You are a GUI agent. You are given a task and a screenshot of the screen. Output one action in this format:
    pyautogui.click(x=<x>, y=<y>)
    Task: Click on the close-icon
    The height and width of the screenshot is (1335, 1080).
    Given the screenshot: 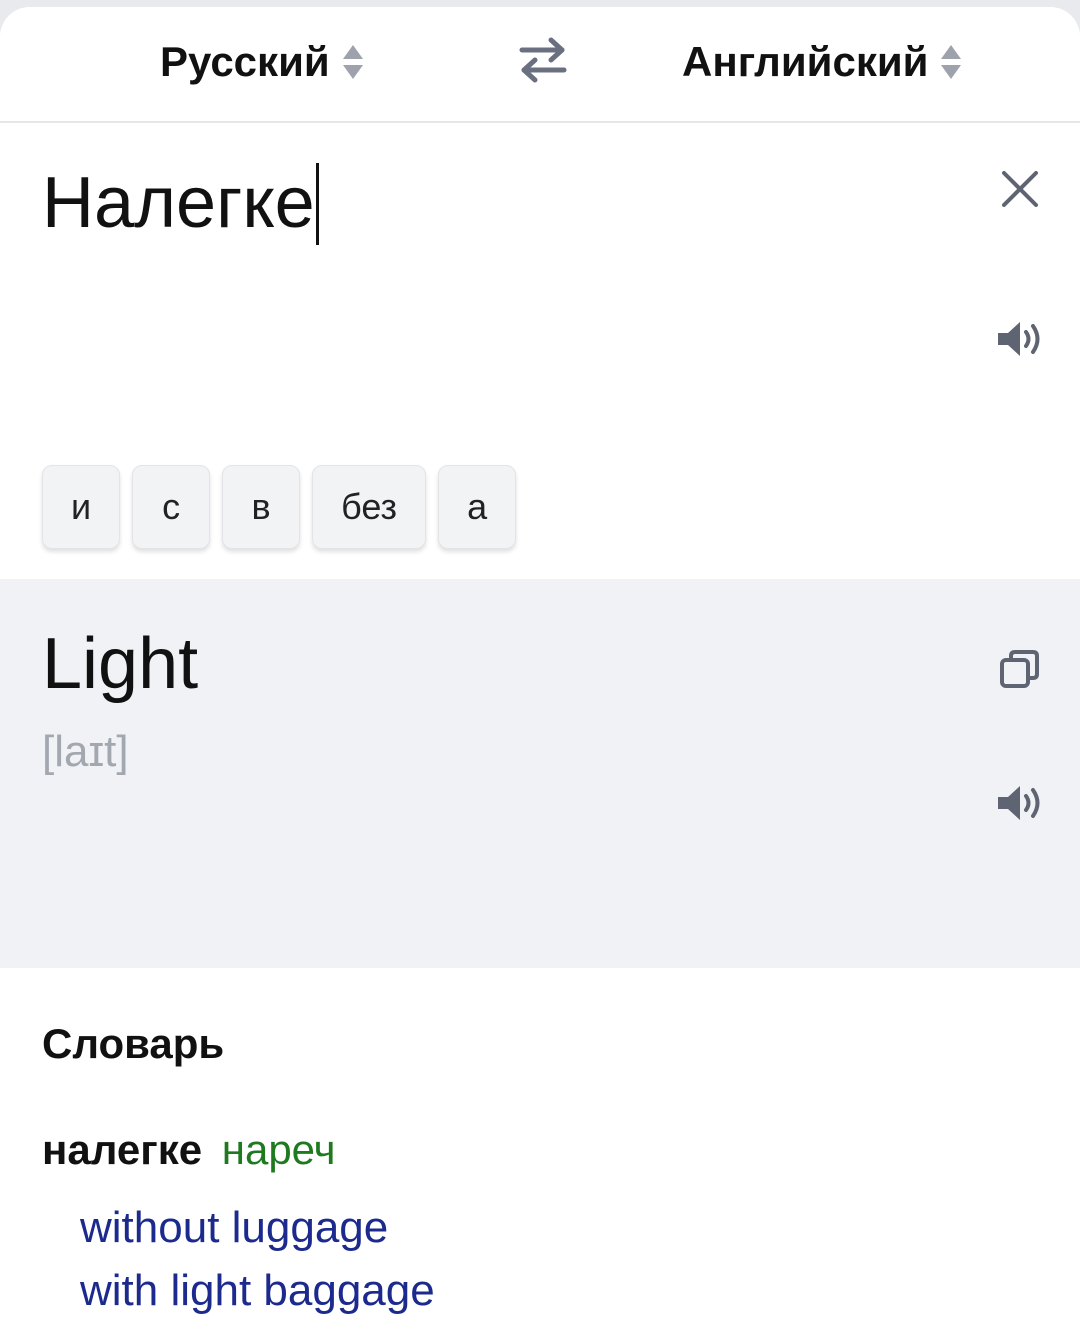 What is the action you would take?
    pyautogui.click(x=1020, y=189)
    